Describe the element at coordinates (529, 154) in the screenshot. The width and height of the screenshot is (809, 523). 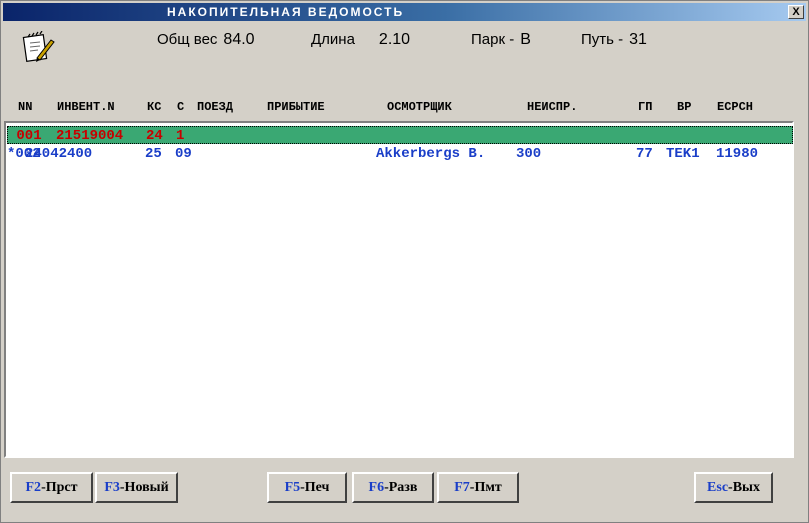
I see `cell-fault: 300` at that location.